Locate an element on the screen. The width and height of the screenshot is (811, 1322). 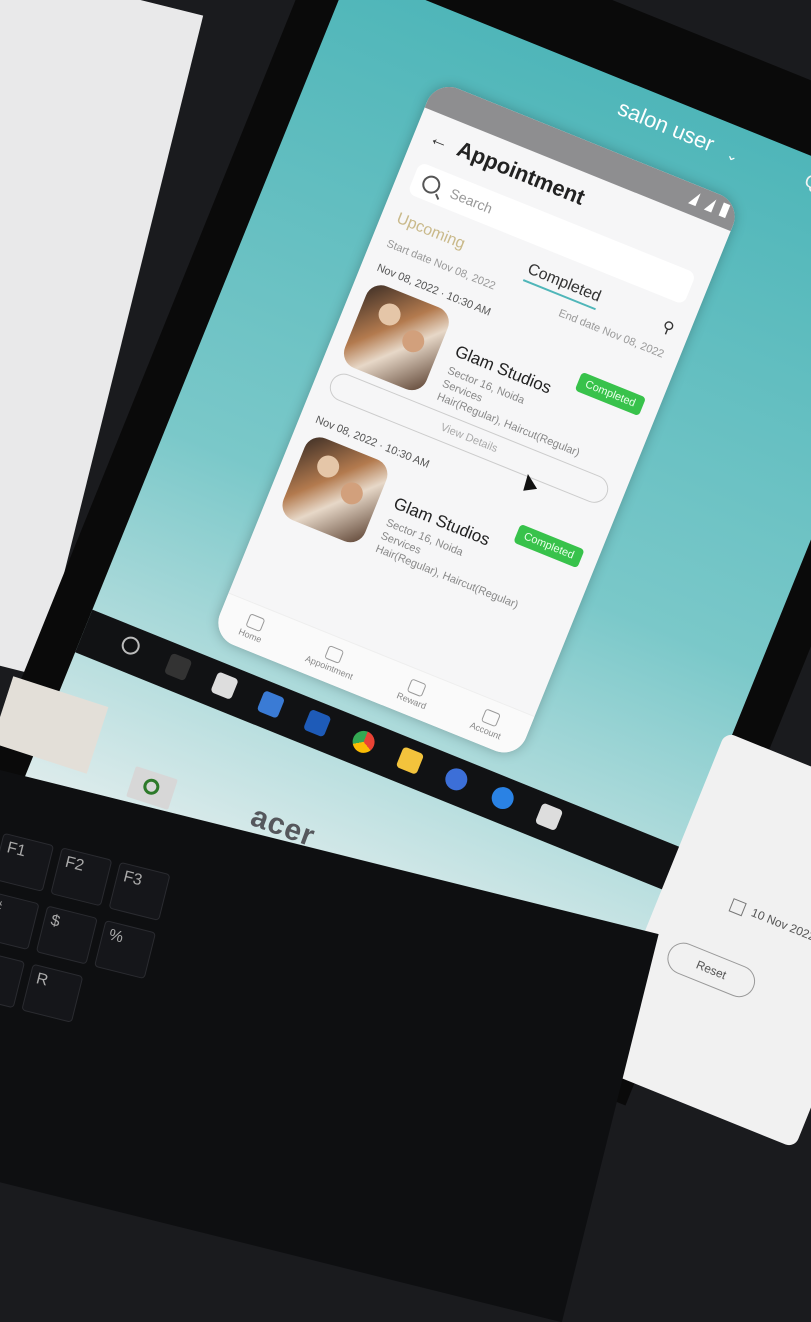
skype-icon is located at coordinates (502, 798).